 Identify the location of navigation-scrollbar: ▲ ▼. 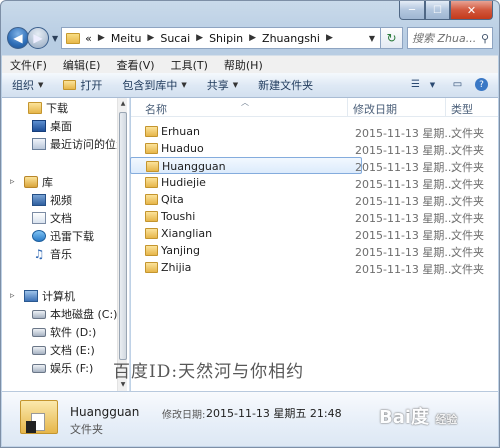
(122, 244).